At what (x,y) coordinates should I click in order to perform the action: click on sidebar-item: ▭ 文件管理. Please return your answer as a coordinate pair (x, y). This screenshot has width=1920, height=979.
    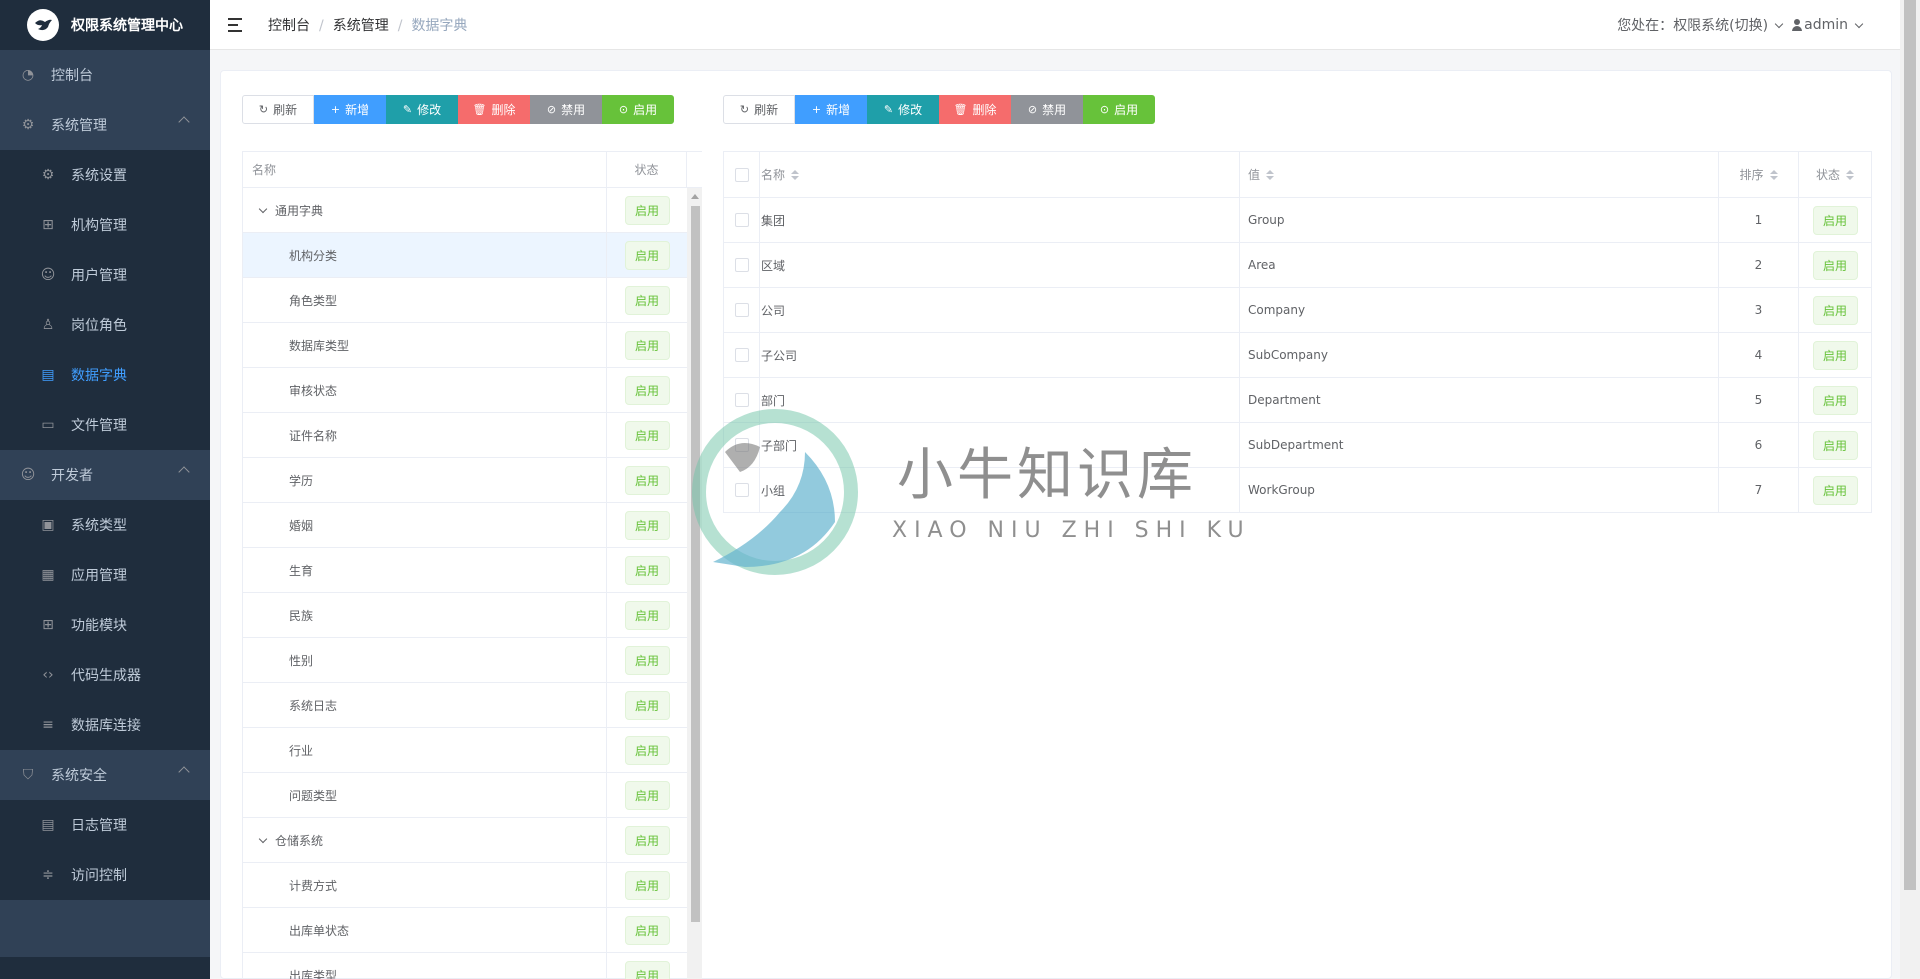
    Looking at the image, I should click on (105, 425).